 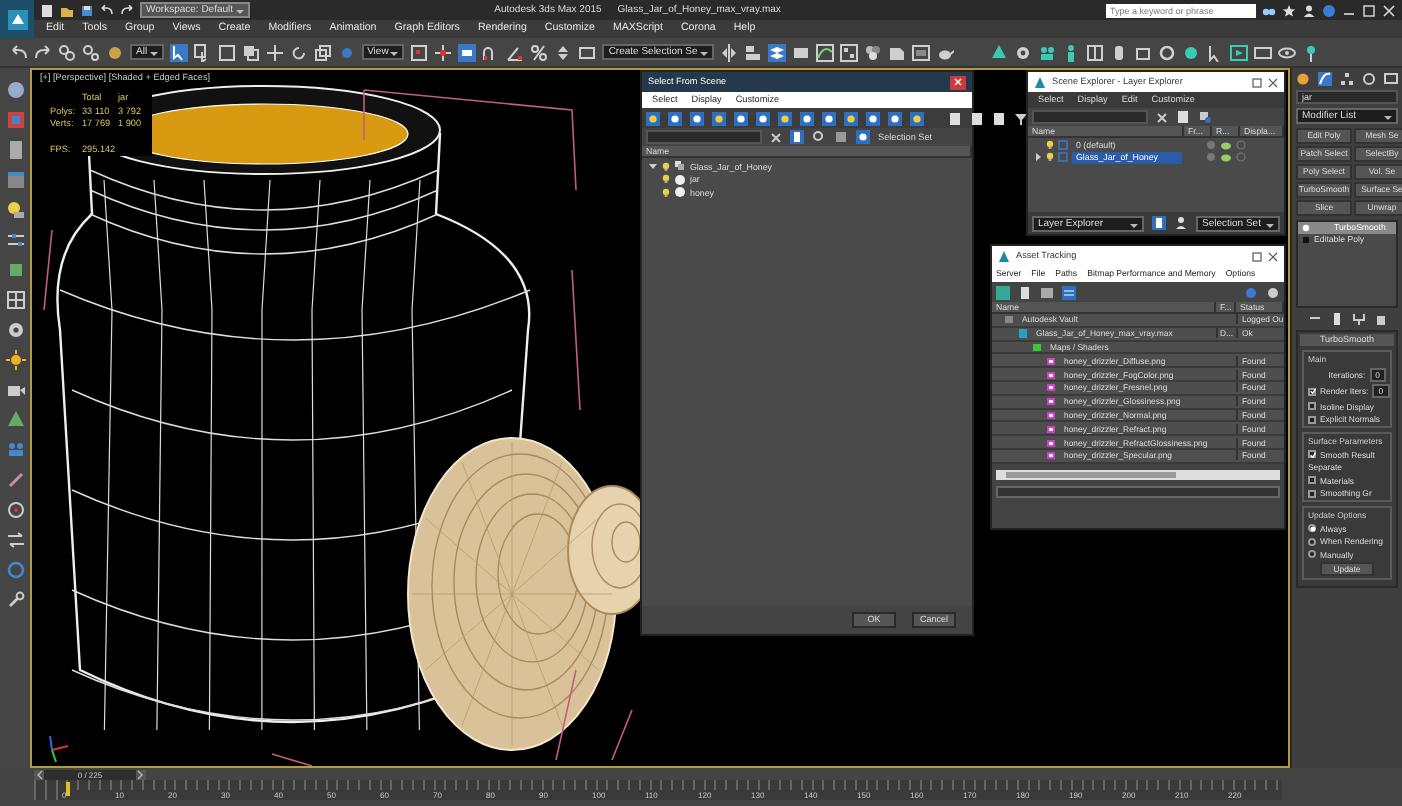 What do you see at coordinates (1047, 292) in the screenshot?
I see `image-icon` at bounding box center [1047, 292].